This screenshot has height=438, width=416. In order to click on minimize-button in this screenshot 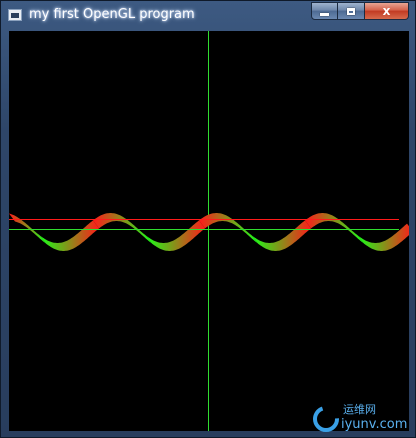, I will do `click(324, 11)`.